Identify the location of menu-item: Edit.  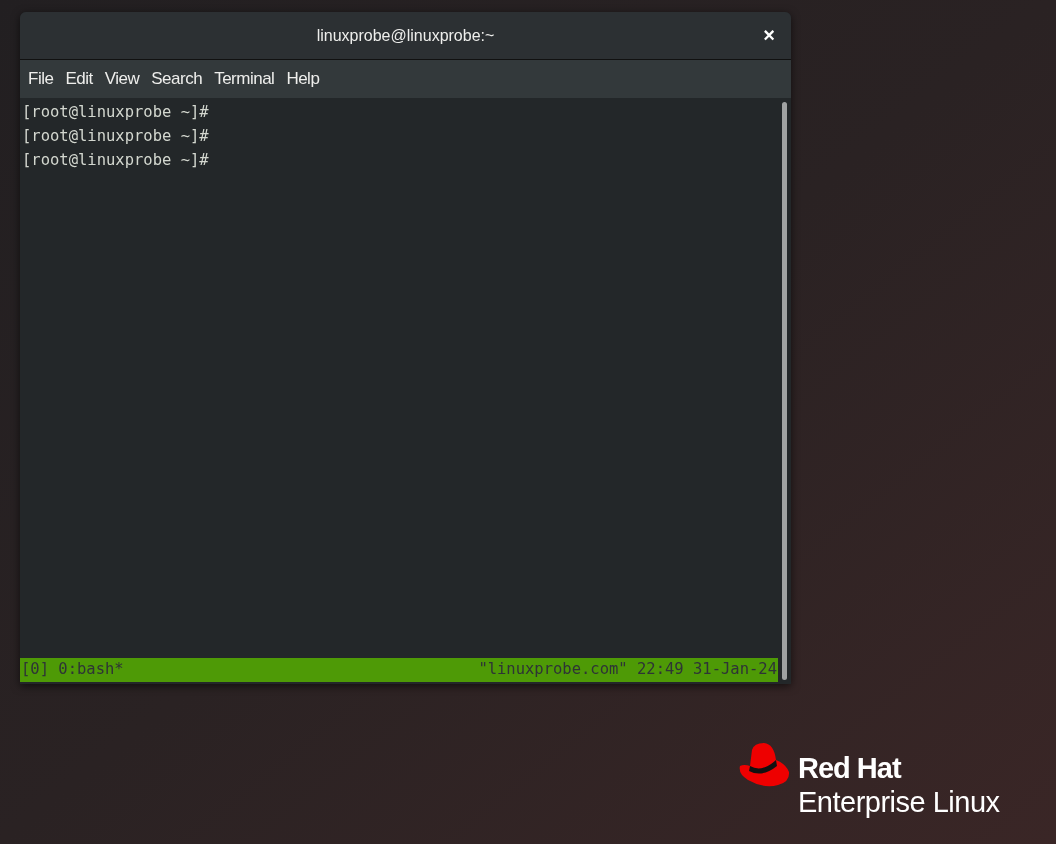
(79, 79).